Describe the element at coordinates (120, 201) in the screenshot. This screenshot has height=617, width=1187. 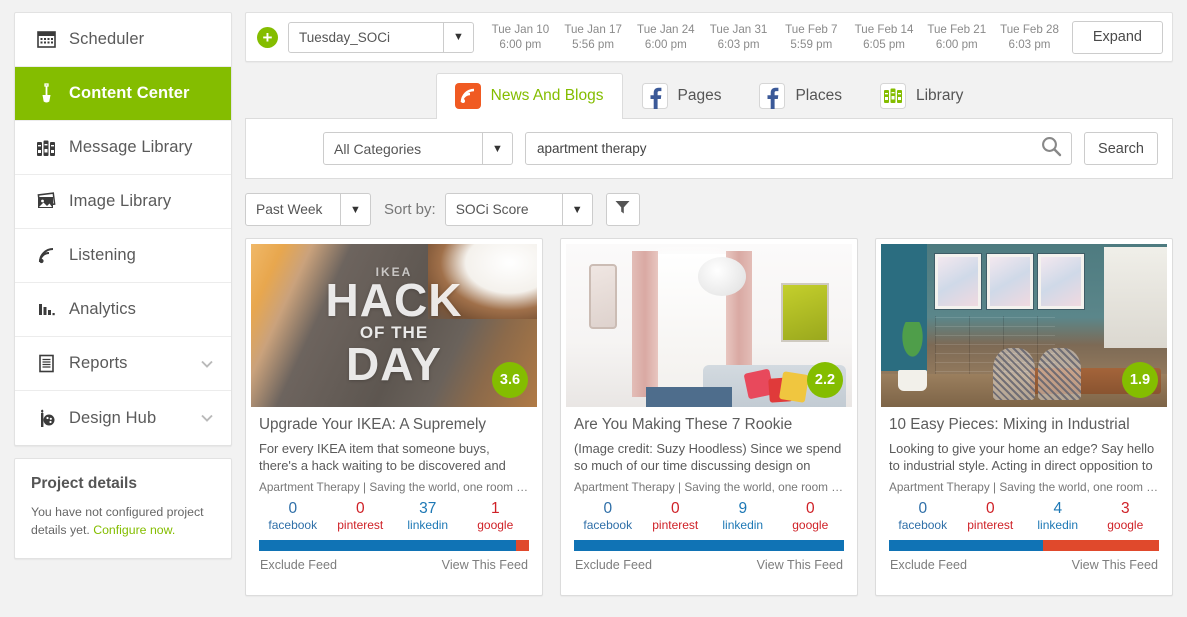
I see `sidebar-item-label: Image Library` at that location.